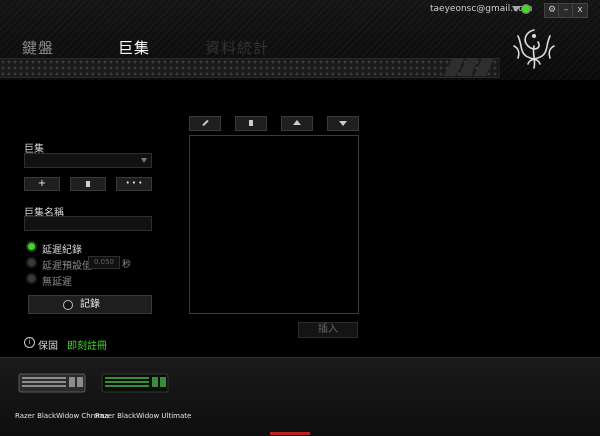 This screenshot has width=600, height=436. What do you see at coordinates (62, 250) in the screenshot?
I see `record-delay-label: 延遲紀錄` at bounding box center [62, 250].